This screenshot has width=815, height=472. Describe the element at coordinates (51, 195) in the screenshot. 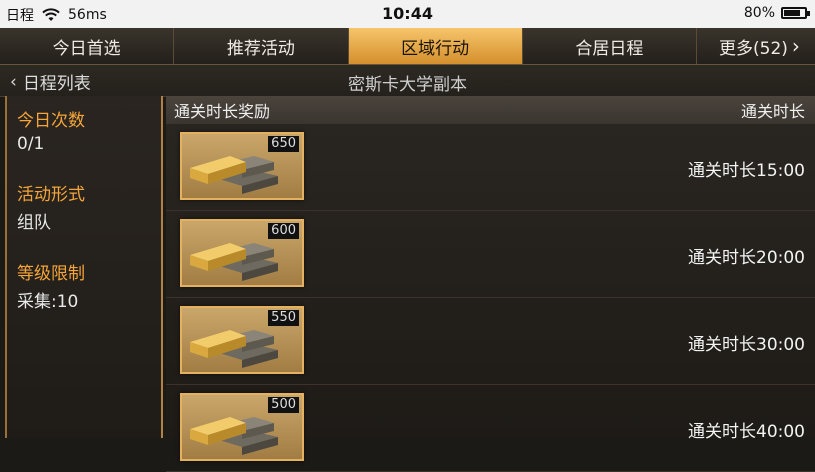

I see `activity-form-label: 活动形式` at that location.